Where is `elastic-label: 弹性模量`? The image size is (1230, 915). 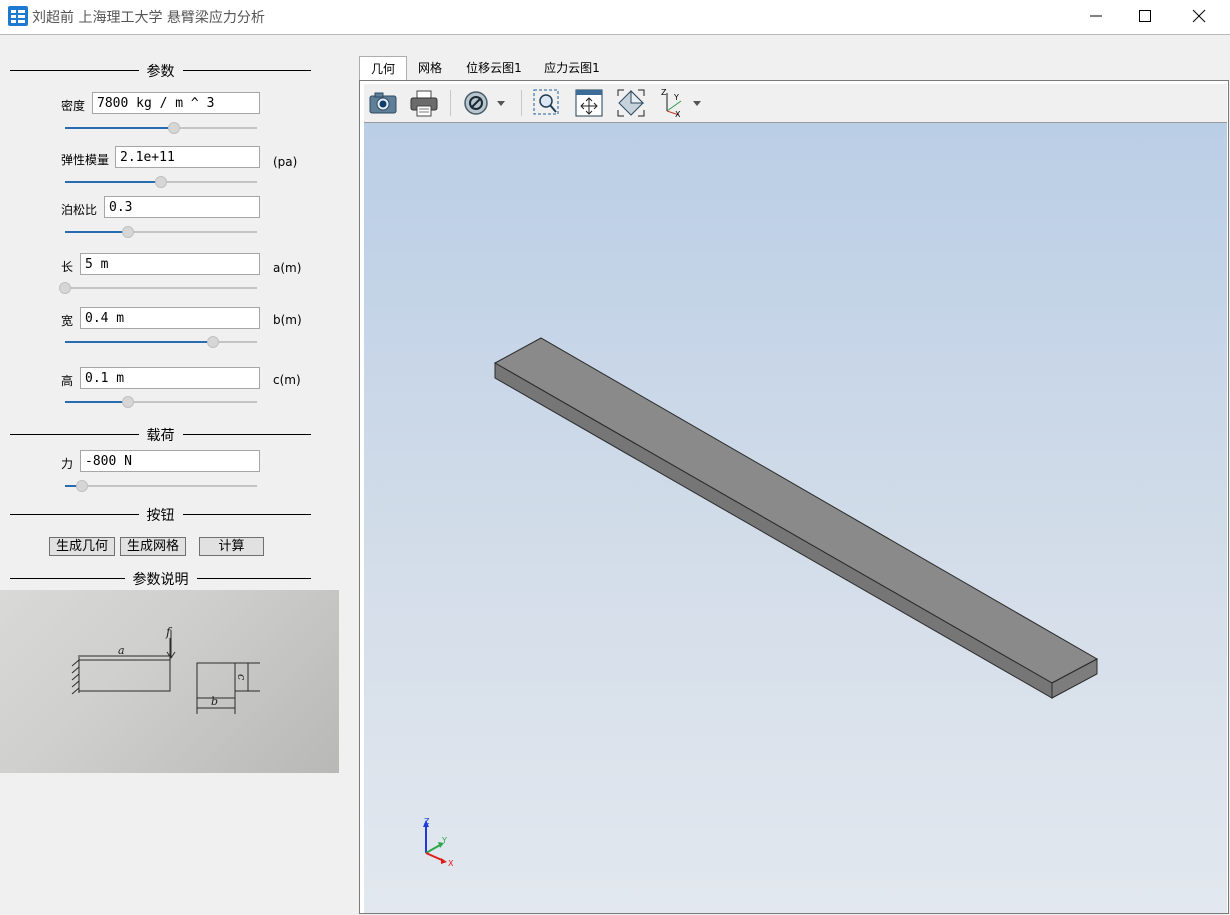
elastic-label: 弹性模量 is located at coordinates (85, 160).